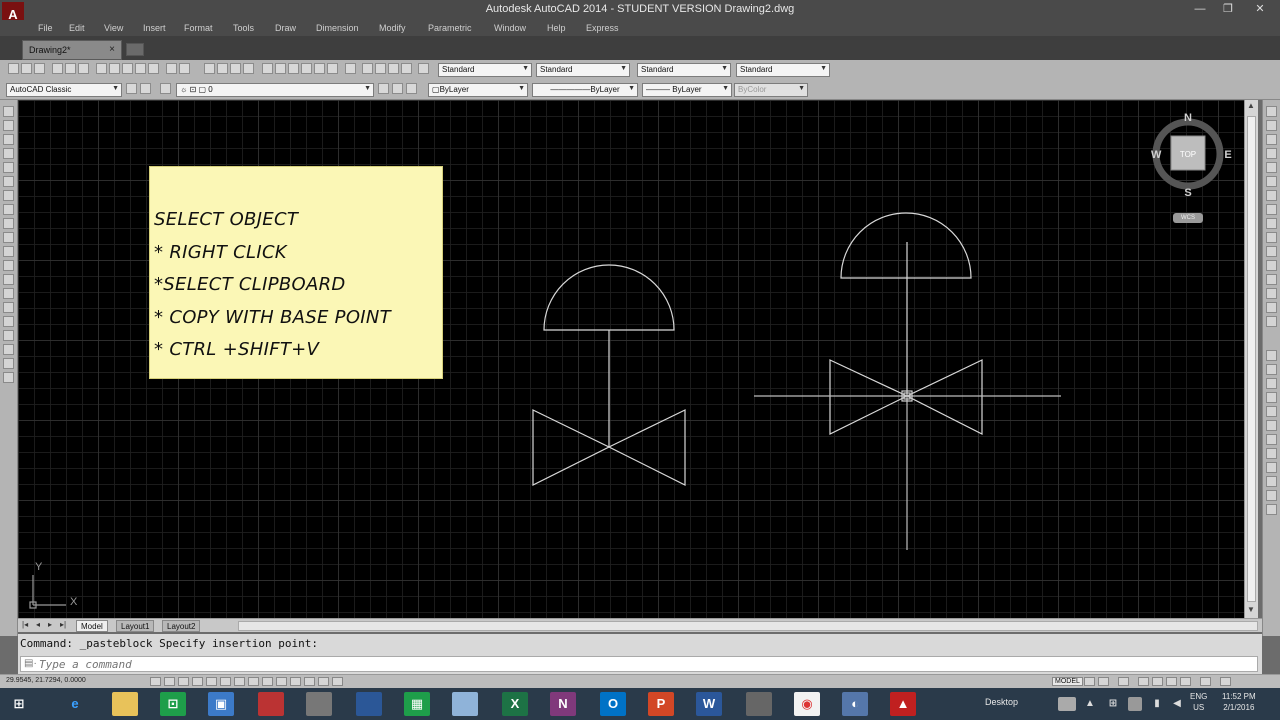 This screenshot has width=1280, height=720. What do you see at coordinates (1157, 681) in the screenshot?
I see `toolbar-lock-icon` at bounding box center [1157, 681].